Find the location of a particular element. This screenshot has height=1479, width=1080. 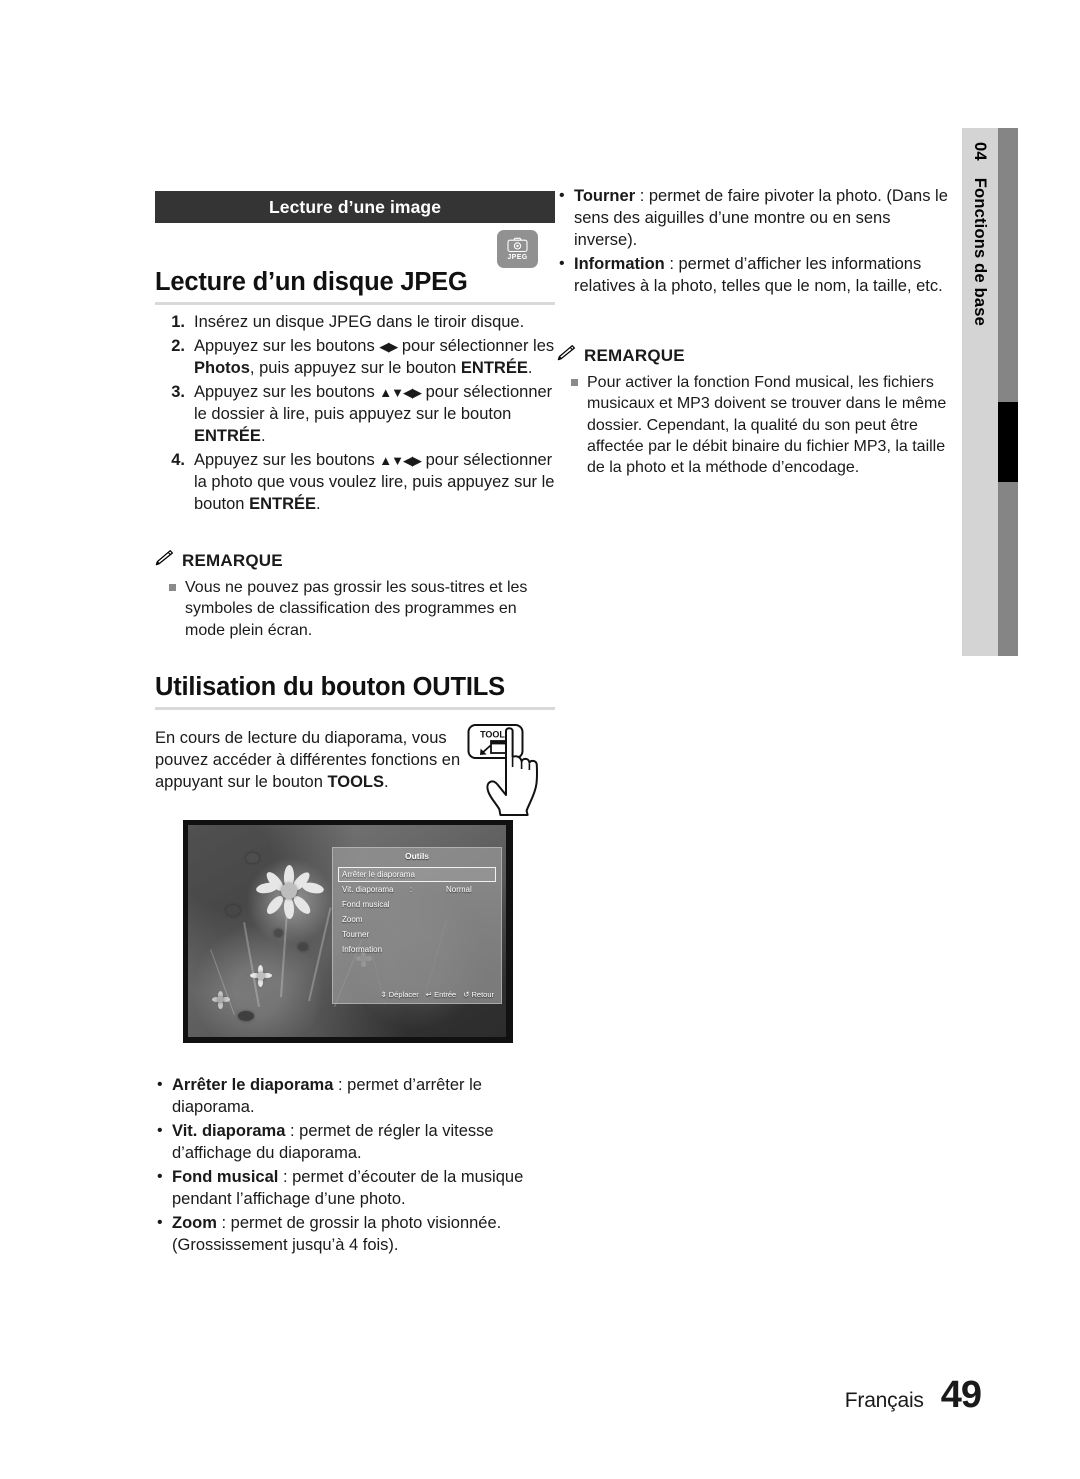

jpeg-heading-rule is located at coordinates (355, 303).